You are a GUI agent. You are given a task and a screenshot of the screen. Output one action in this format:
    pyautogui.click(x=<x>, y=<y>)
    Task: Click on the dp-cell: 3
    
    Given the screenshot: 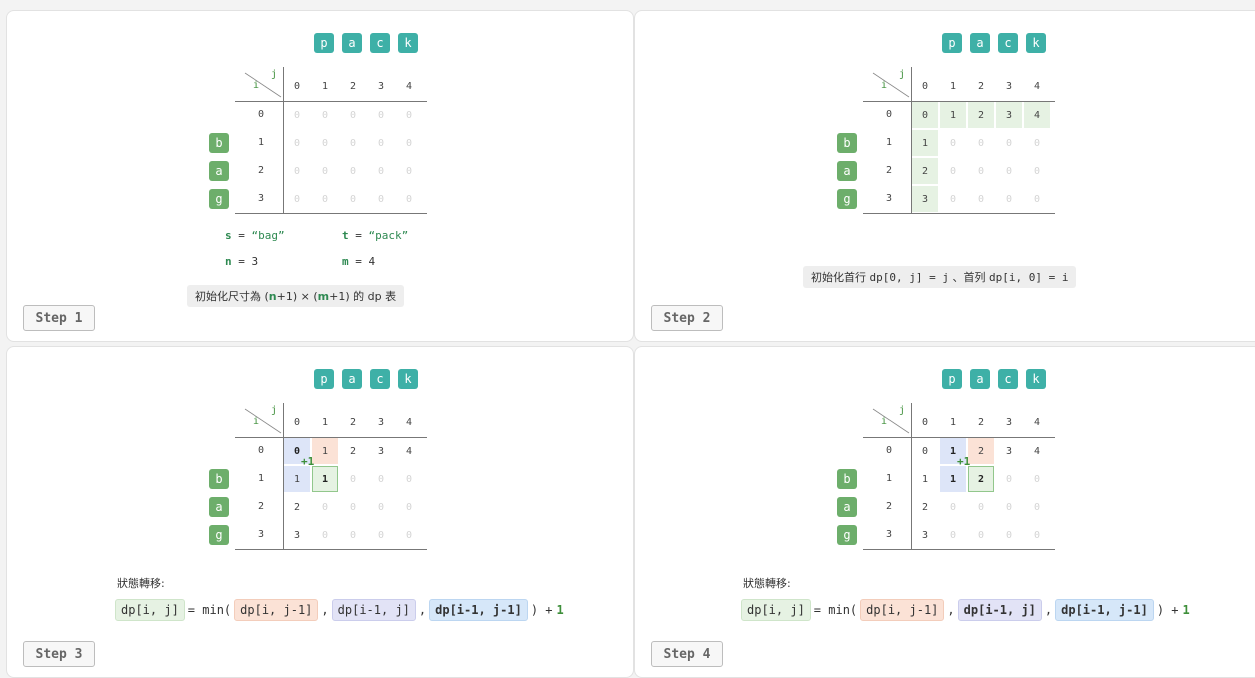 What is the action you would take?
    pyautogui.click(x=381, y=451)
    